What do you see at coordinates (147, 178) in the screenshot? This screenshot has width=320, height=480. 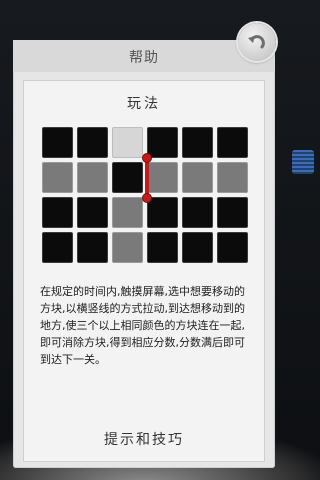 I see `drag-handle-icon` at bounding box center [147, 178].